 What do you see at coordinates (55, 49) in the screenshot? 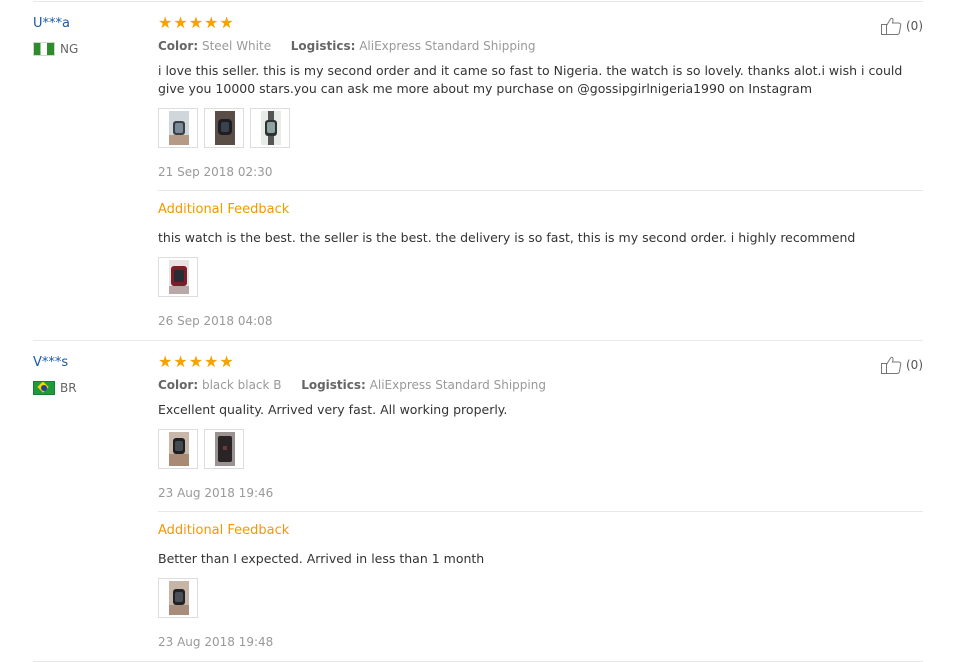
I see `reviewer-country: NG` at bounding box center [55, 49].